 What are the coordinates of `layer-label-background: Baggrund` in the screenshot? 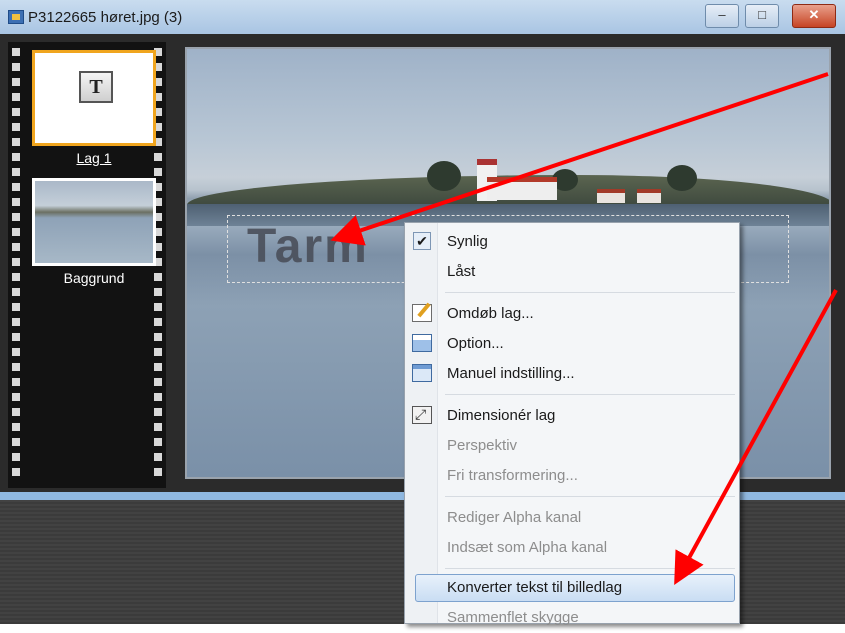 It's located at (94, 278).